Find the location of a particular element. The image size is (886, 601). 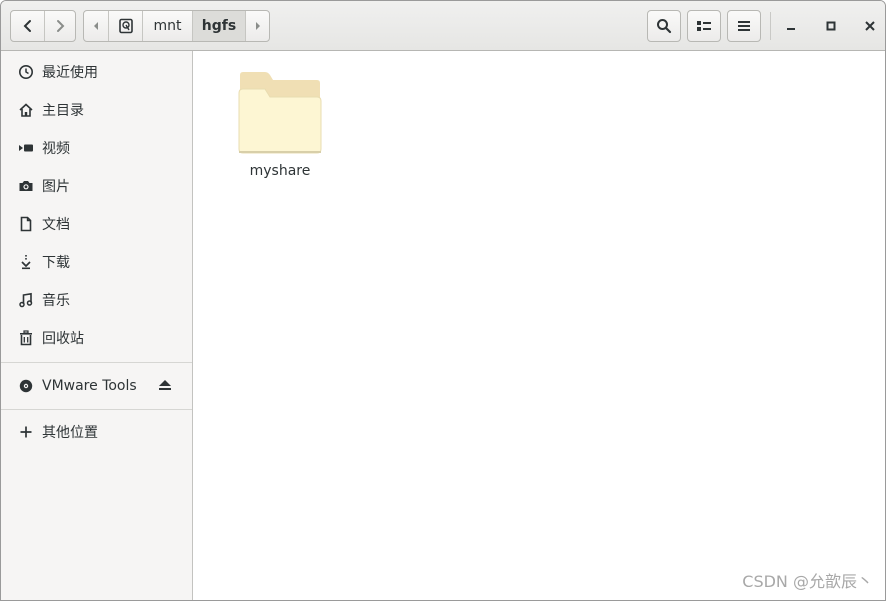

view-toggle-button is located at coordinates (704, 26).